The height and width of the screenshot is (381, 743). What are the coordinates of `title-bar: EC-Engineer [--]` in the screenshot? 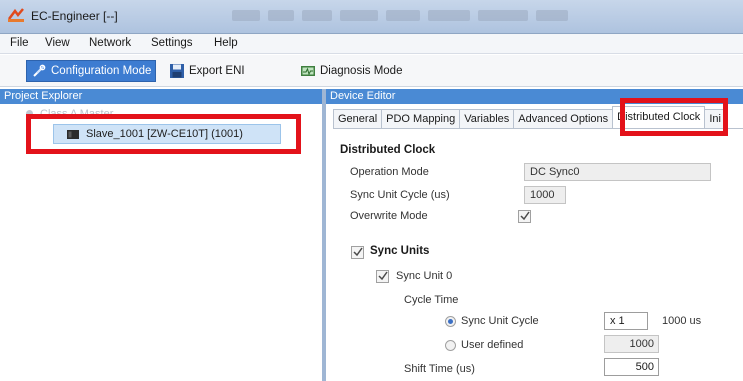 It's located at (371, 17).